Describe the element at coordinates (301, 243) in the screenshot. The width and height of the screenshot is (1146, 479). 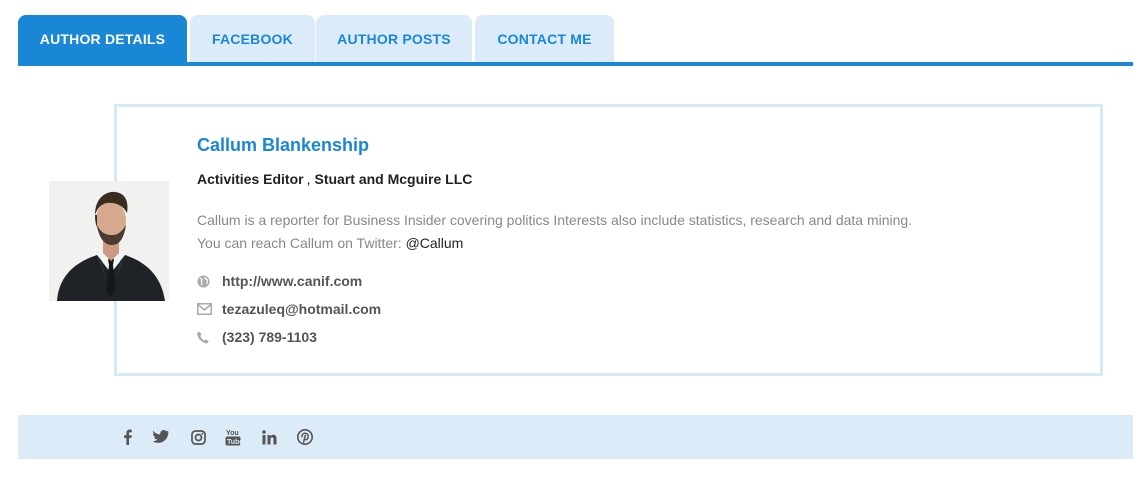
I see `bio-twitter-prefix: You can reach Callum on Twitter:` at that location.